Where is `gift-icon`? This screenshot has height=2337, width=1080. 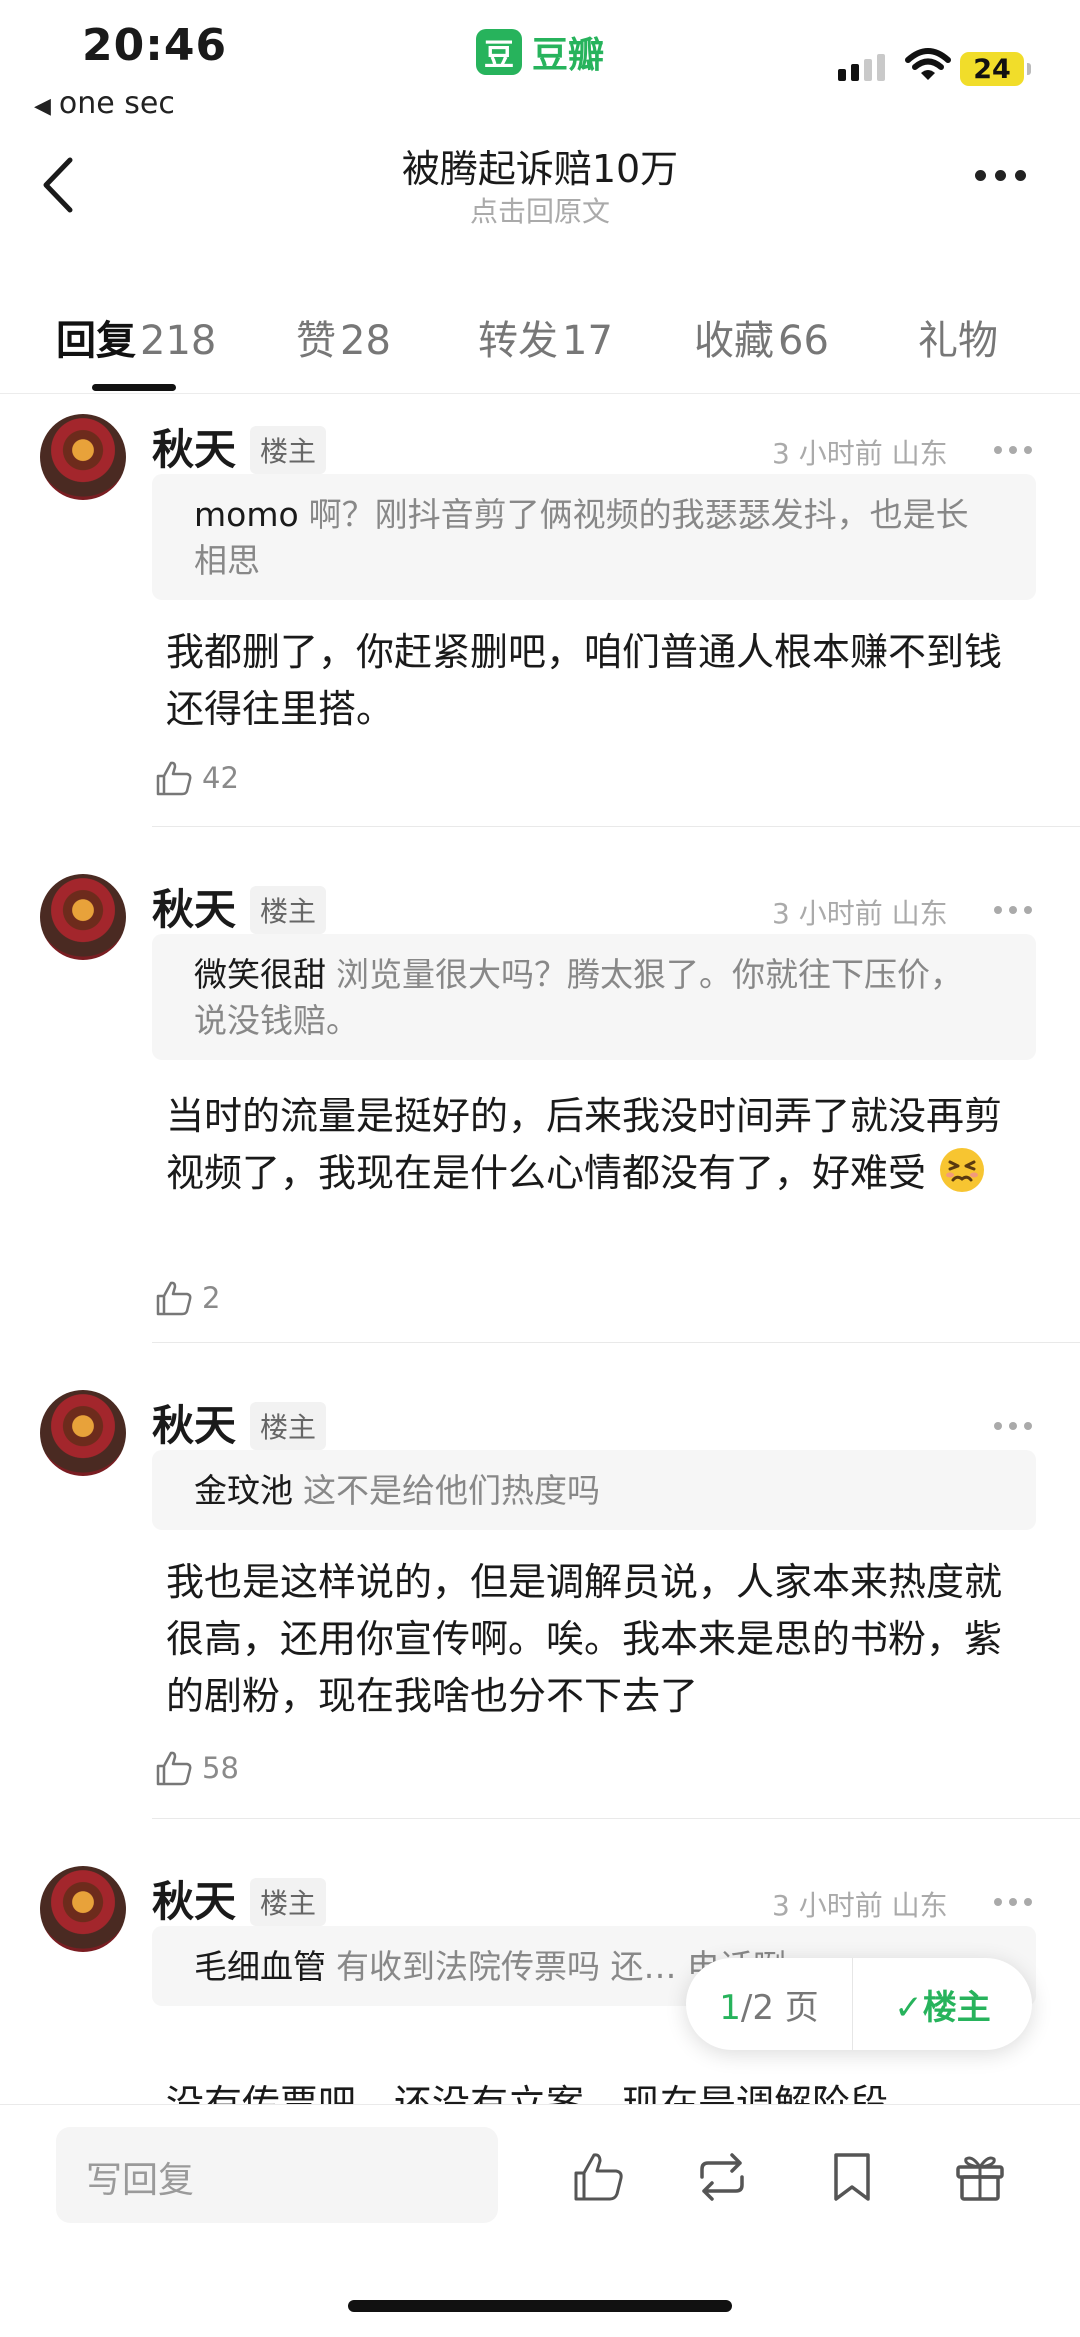 gift-icon is located at coordinates (980, 2177).